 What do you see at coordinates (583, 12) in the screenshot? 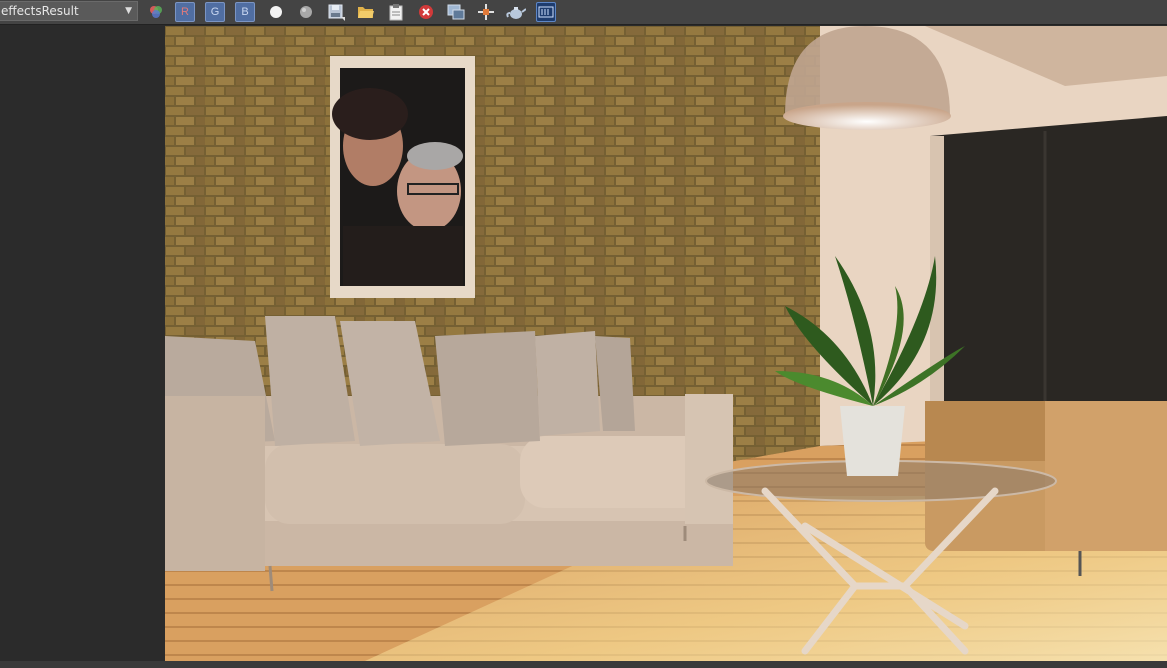
I see `frame-buffer-toolbar: effectsResult ▼ R G B` at bounding box center [583, 12].